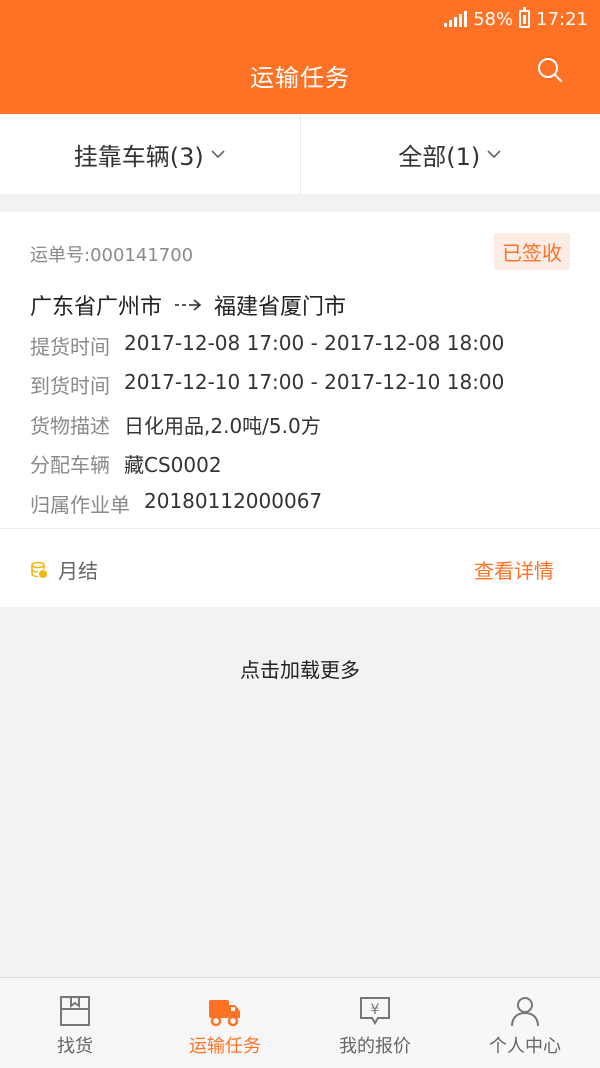 This screenshot has width=600, height=1068. What do you see at coordinates (314, 384) in the screenshot?
I see `arrival-time-value: 2017-12-10 17:00 - 2017-12-10 18:00` at bounding box center [314, 384].